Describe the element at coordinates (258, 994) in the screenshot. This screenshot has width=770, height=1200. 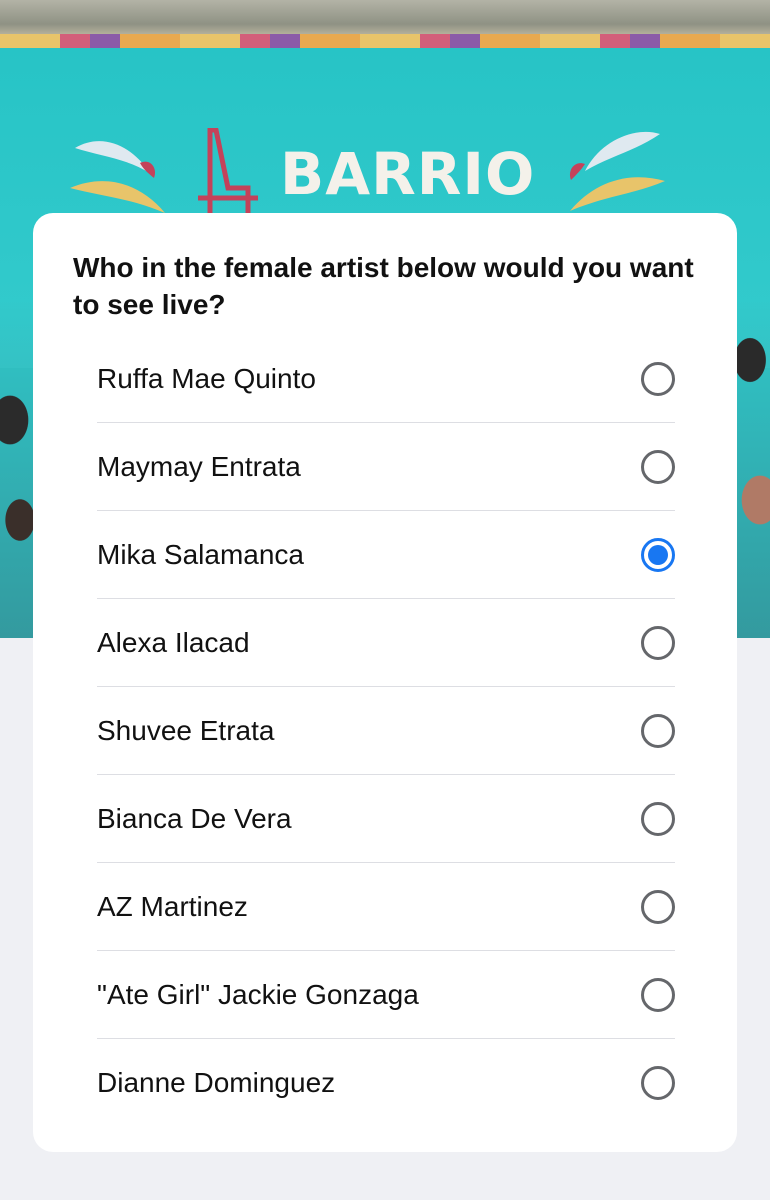
I see `poll-option-label: "Ate Girl" Jackie Gonzaga` at that location.